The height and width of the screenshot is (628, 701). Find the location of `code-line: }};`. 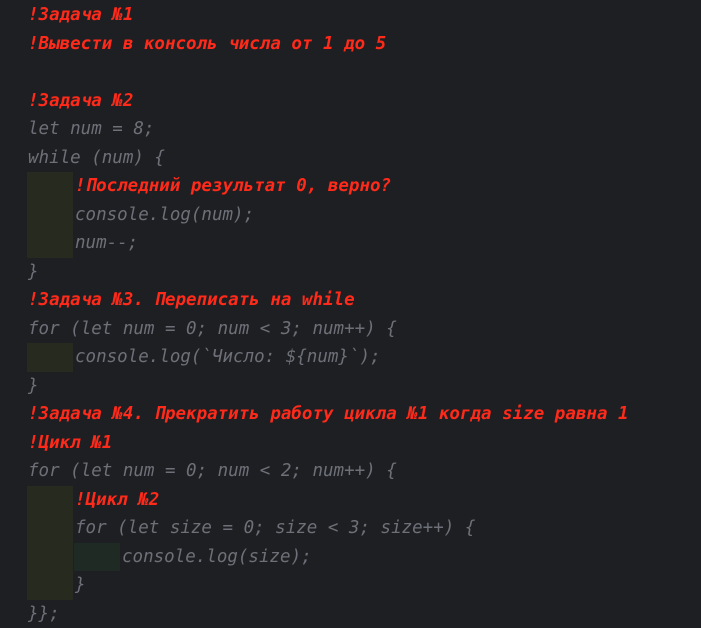

code-line: }}; is located at coordinates (44, 614).